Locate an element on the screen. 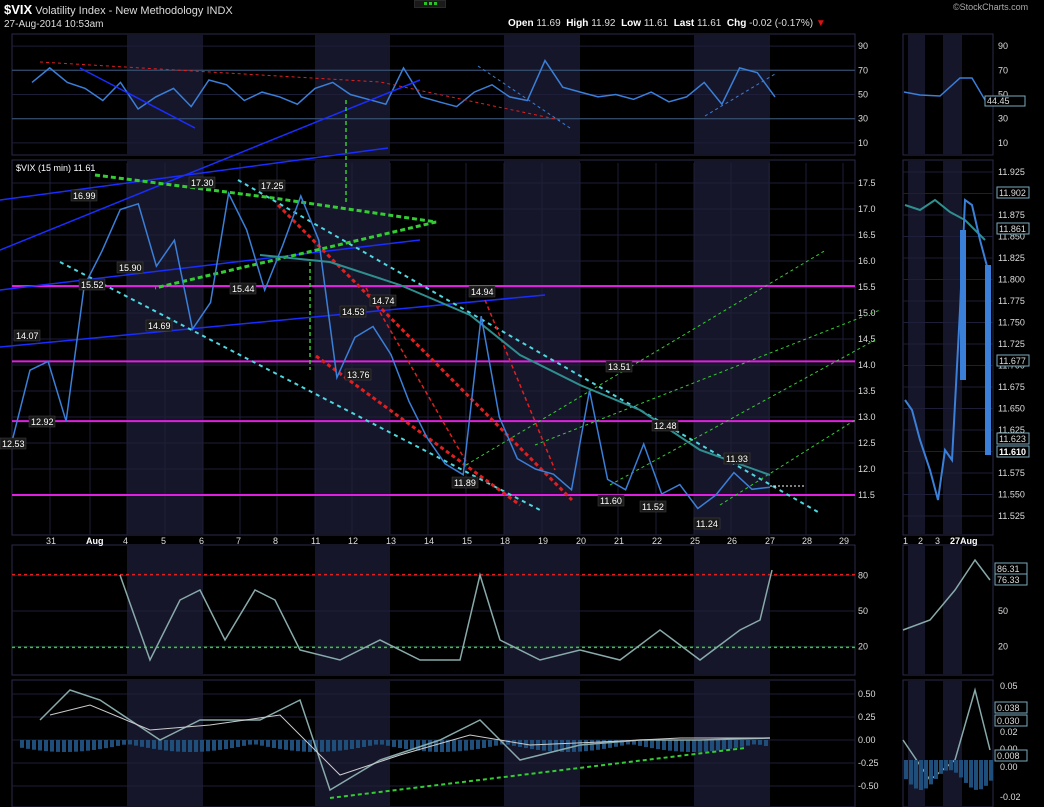 Image resolution: width=1044 pixels, height=807 pixels. right-value-label: 11.610 is located at coordinates (1012, 452).